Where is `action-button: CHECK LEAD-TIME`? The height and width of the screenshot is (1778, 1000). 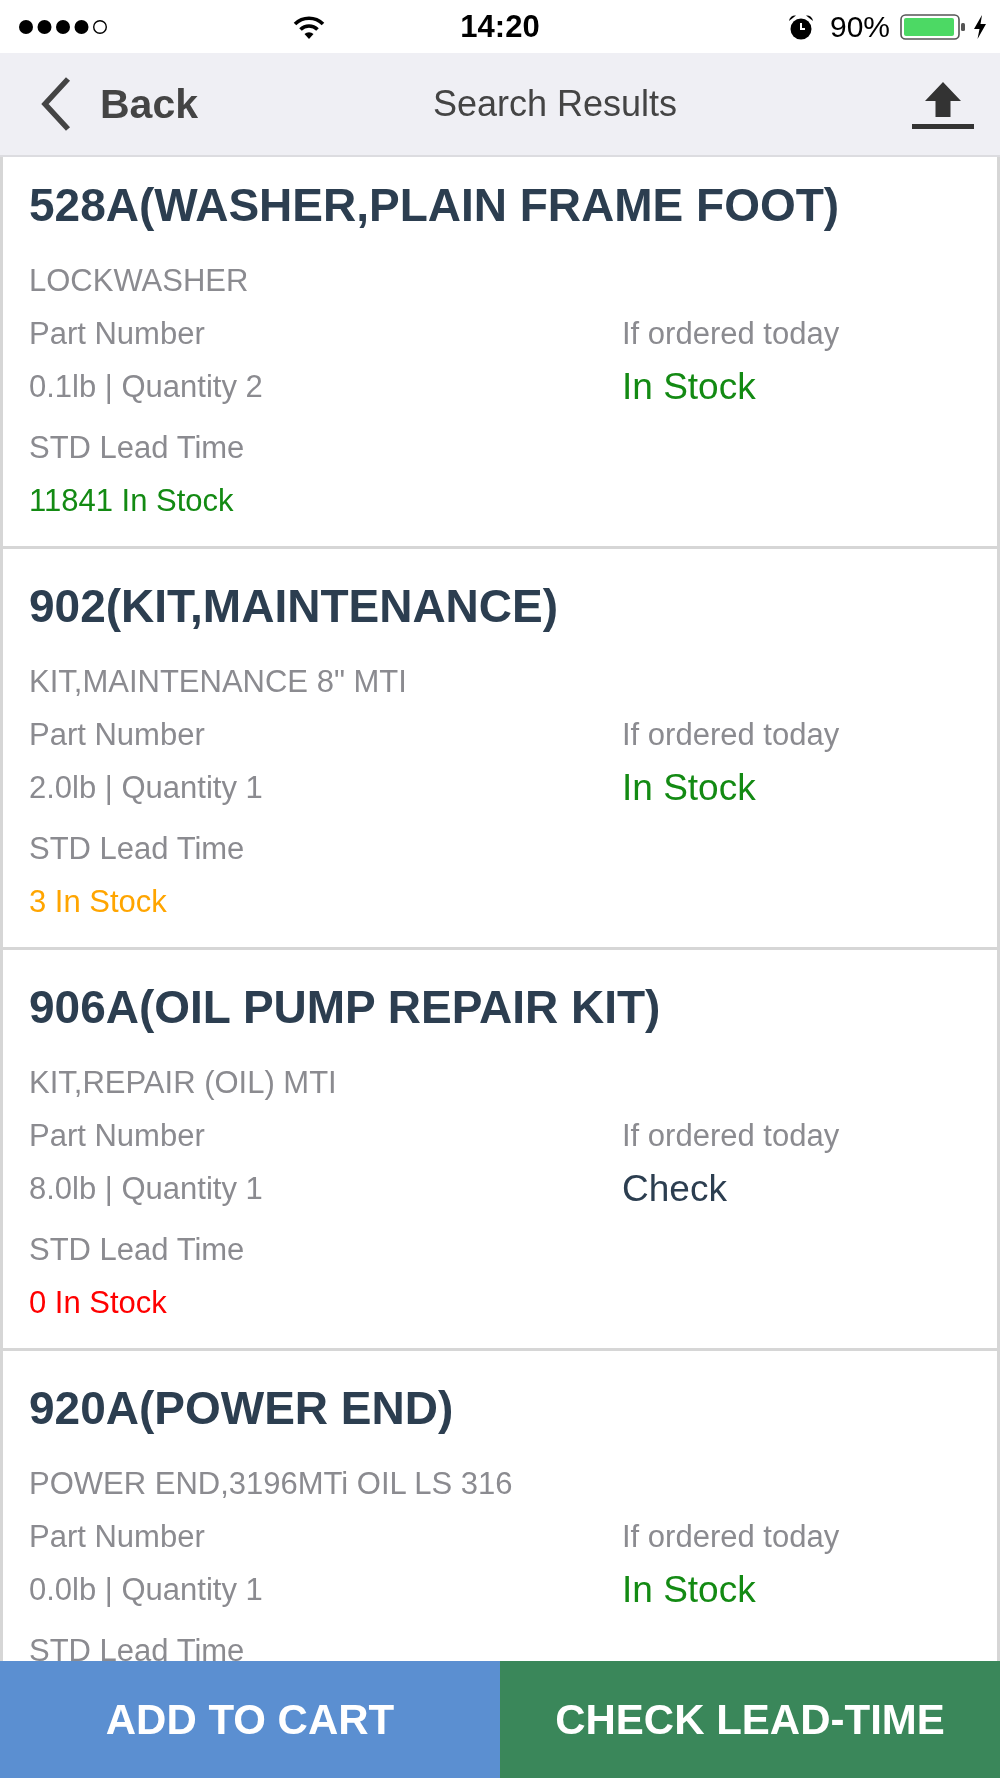 action-button: CHECK LEAD-TIME is located at coordinates (750, 1719).